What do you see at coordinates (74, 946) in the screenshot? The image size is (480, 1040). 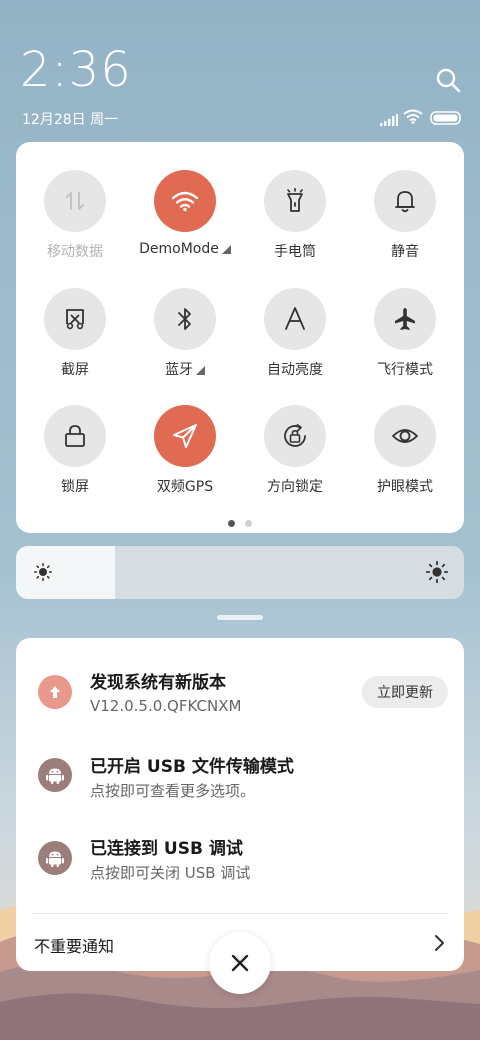 I see `unimportant-notifications-label: 不重要通知` at bounding box center [74, 946].